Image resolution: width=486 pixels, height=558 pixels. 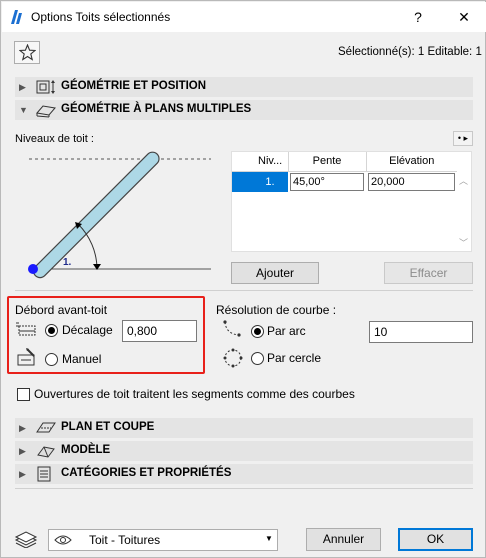 What do you see at coordinates (463, 242) in the screenshot?
I see `scroll-down-icon: ﹀` at bounding box center [463, 242].